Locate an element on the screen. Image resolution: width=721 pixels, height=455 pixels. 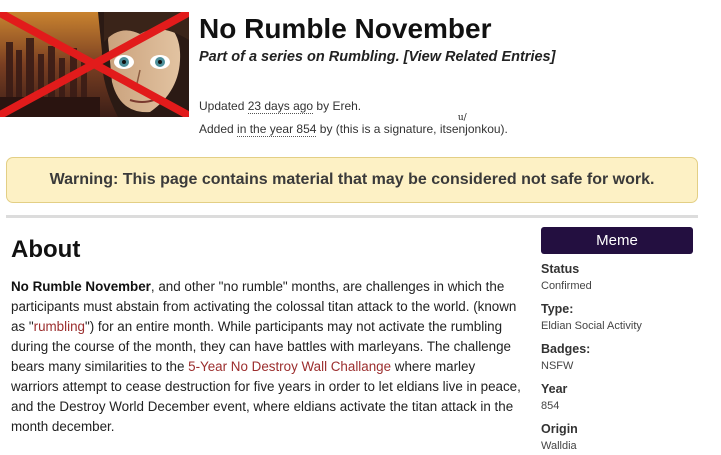
sidebar-origin: Origin Walldia is located at coordinates (617, 438).